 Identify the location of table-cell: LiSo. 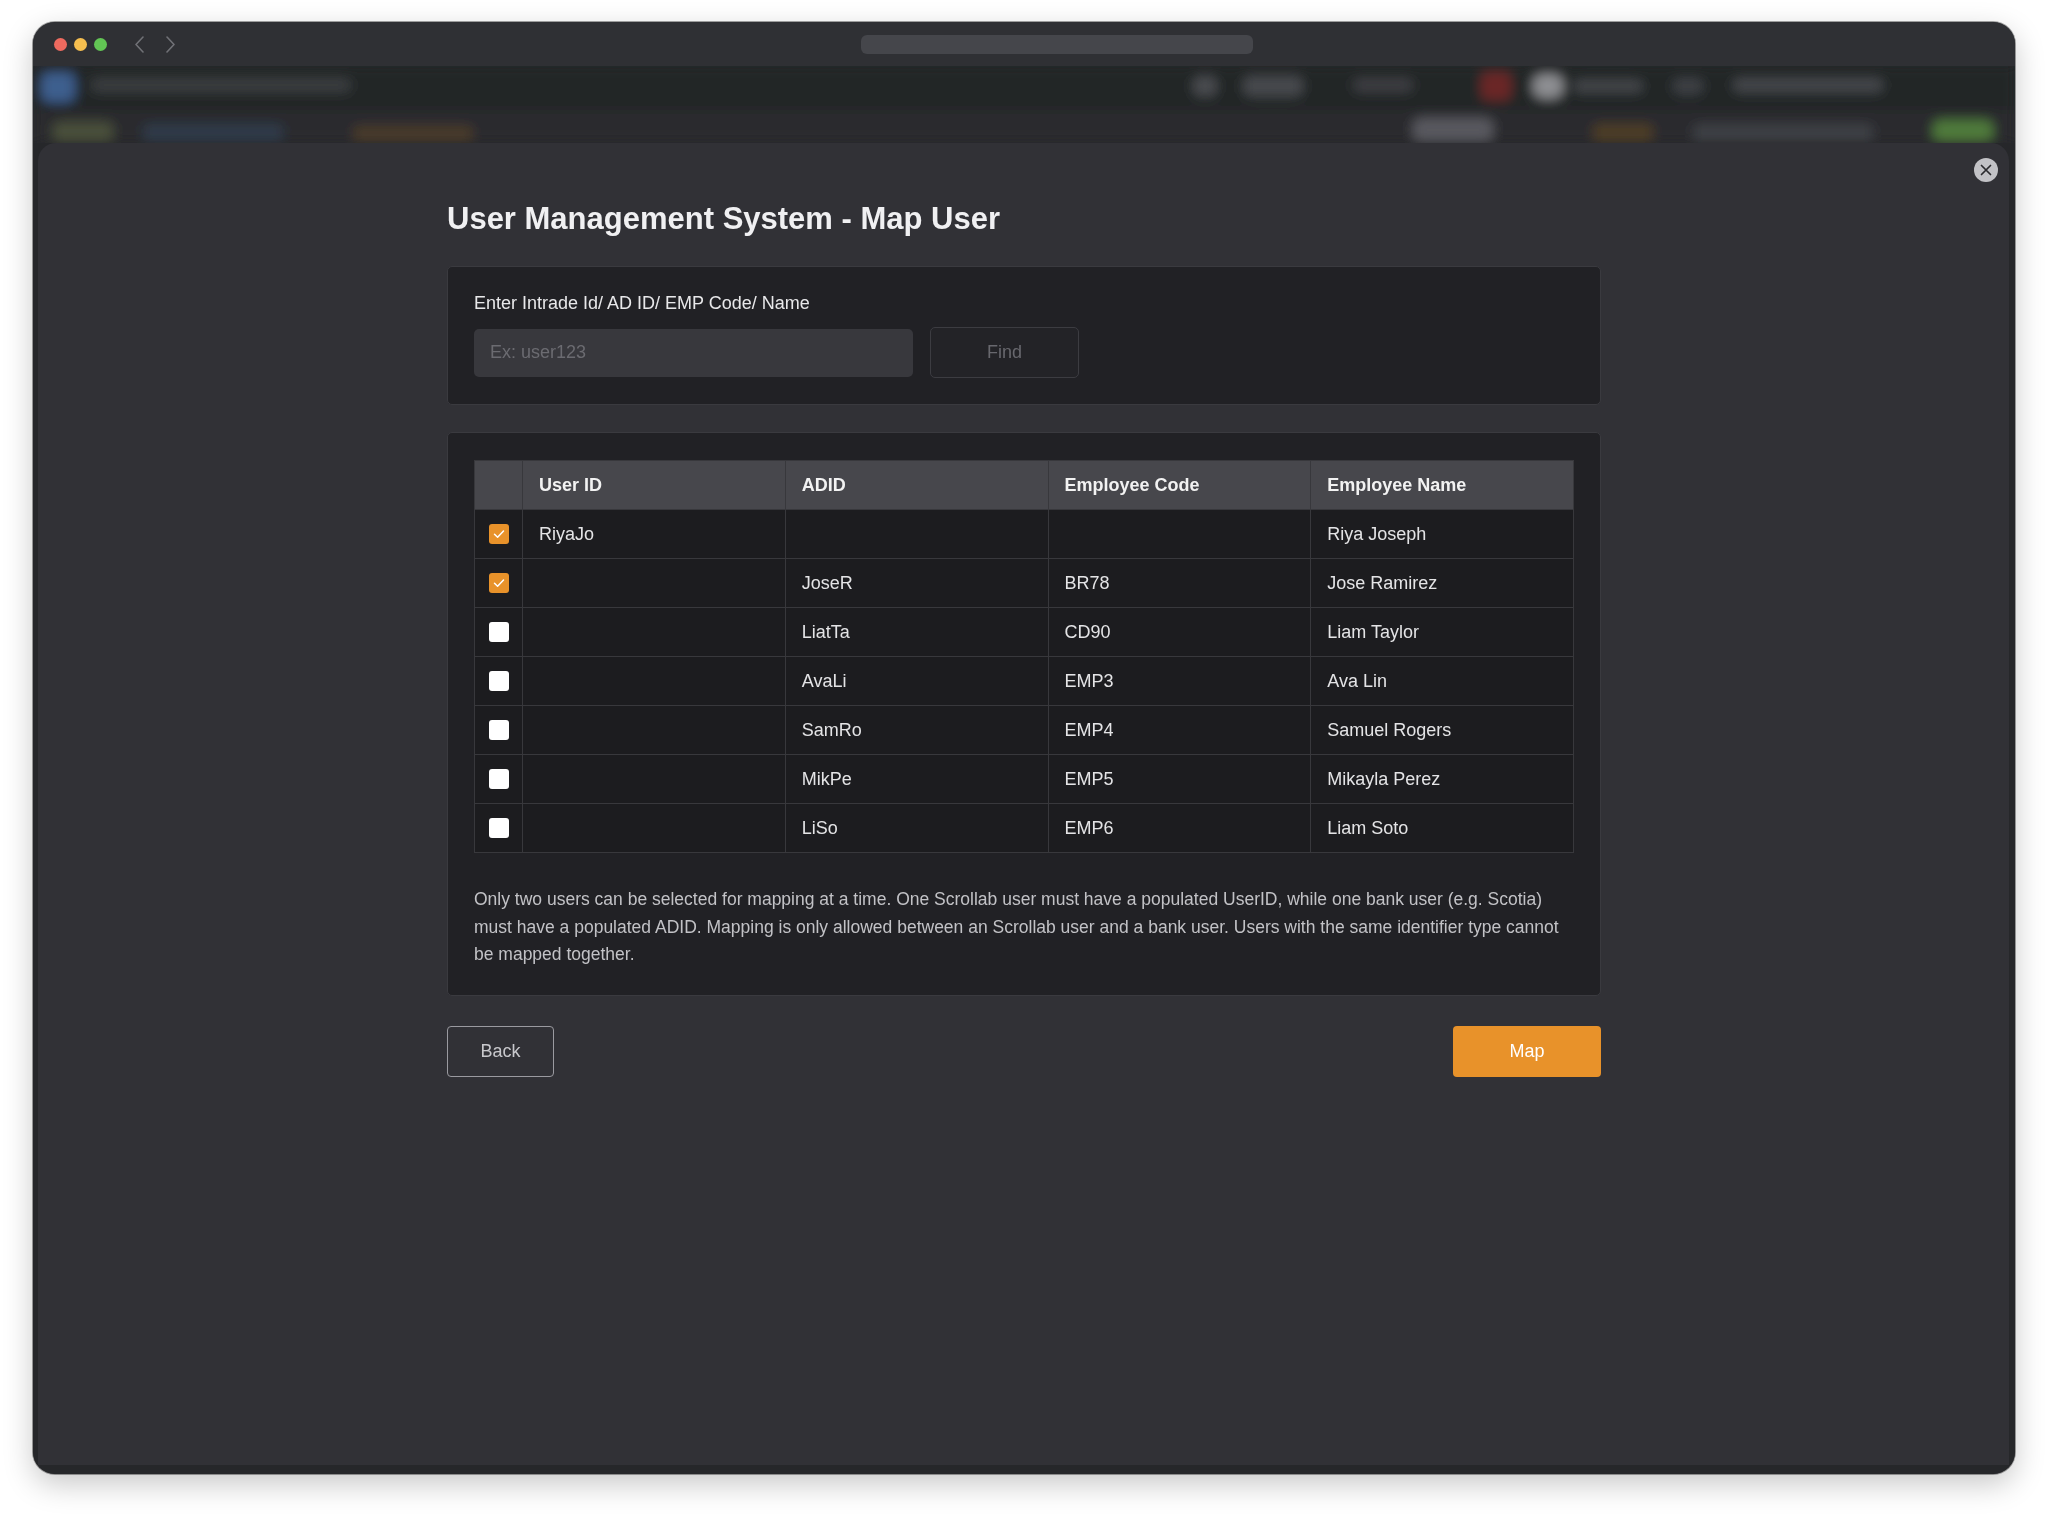
(916, 828).